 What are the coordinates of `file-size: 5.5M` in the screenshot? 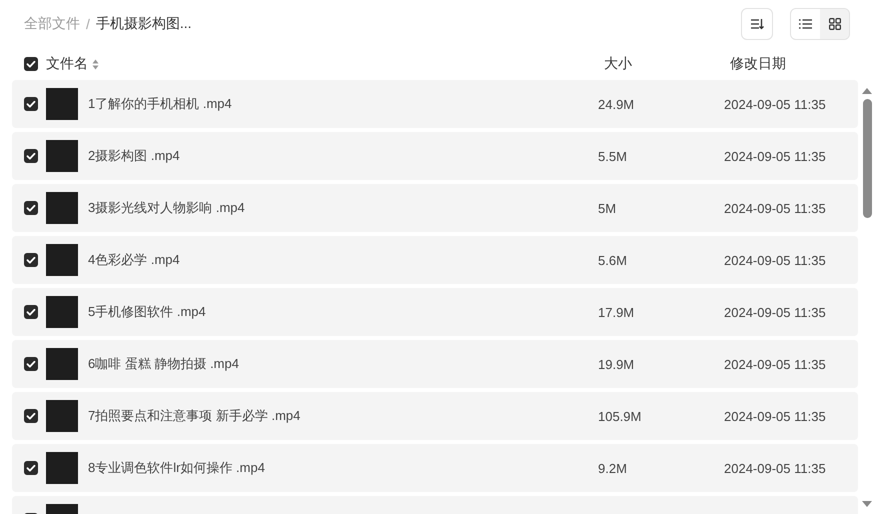 It's located at (613, 156).